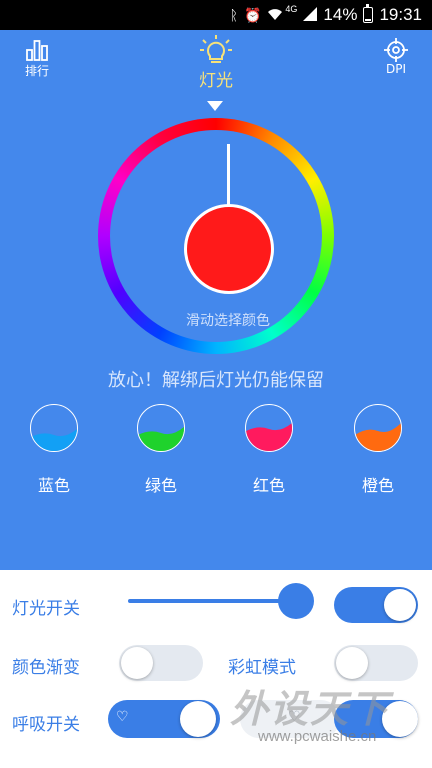 The width and height of the screenshot is (432, 768). Describe the element at coordinates (396, 50) in the screenshot. I see `crosshair-icon` at that location.